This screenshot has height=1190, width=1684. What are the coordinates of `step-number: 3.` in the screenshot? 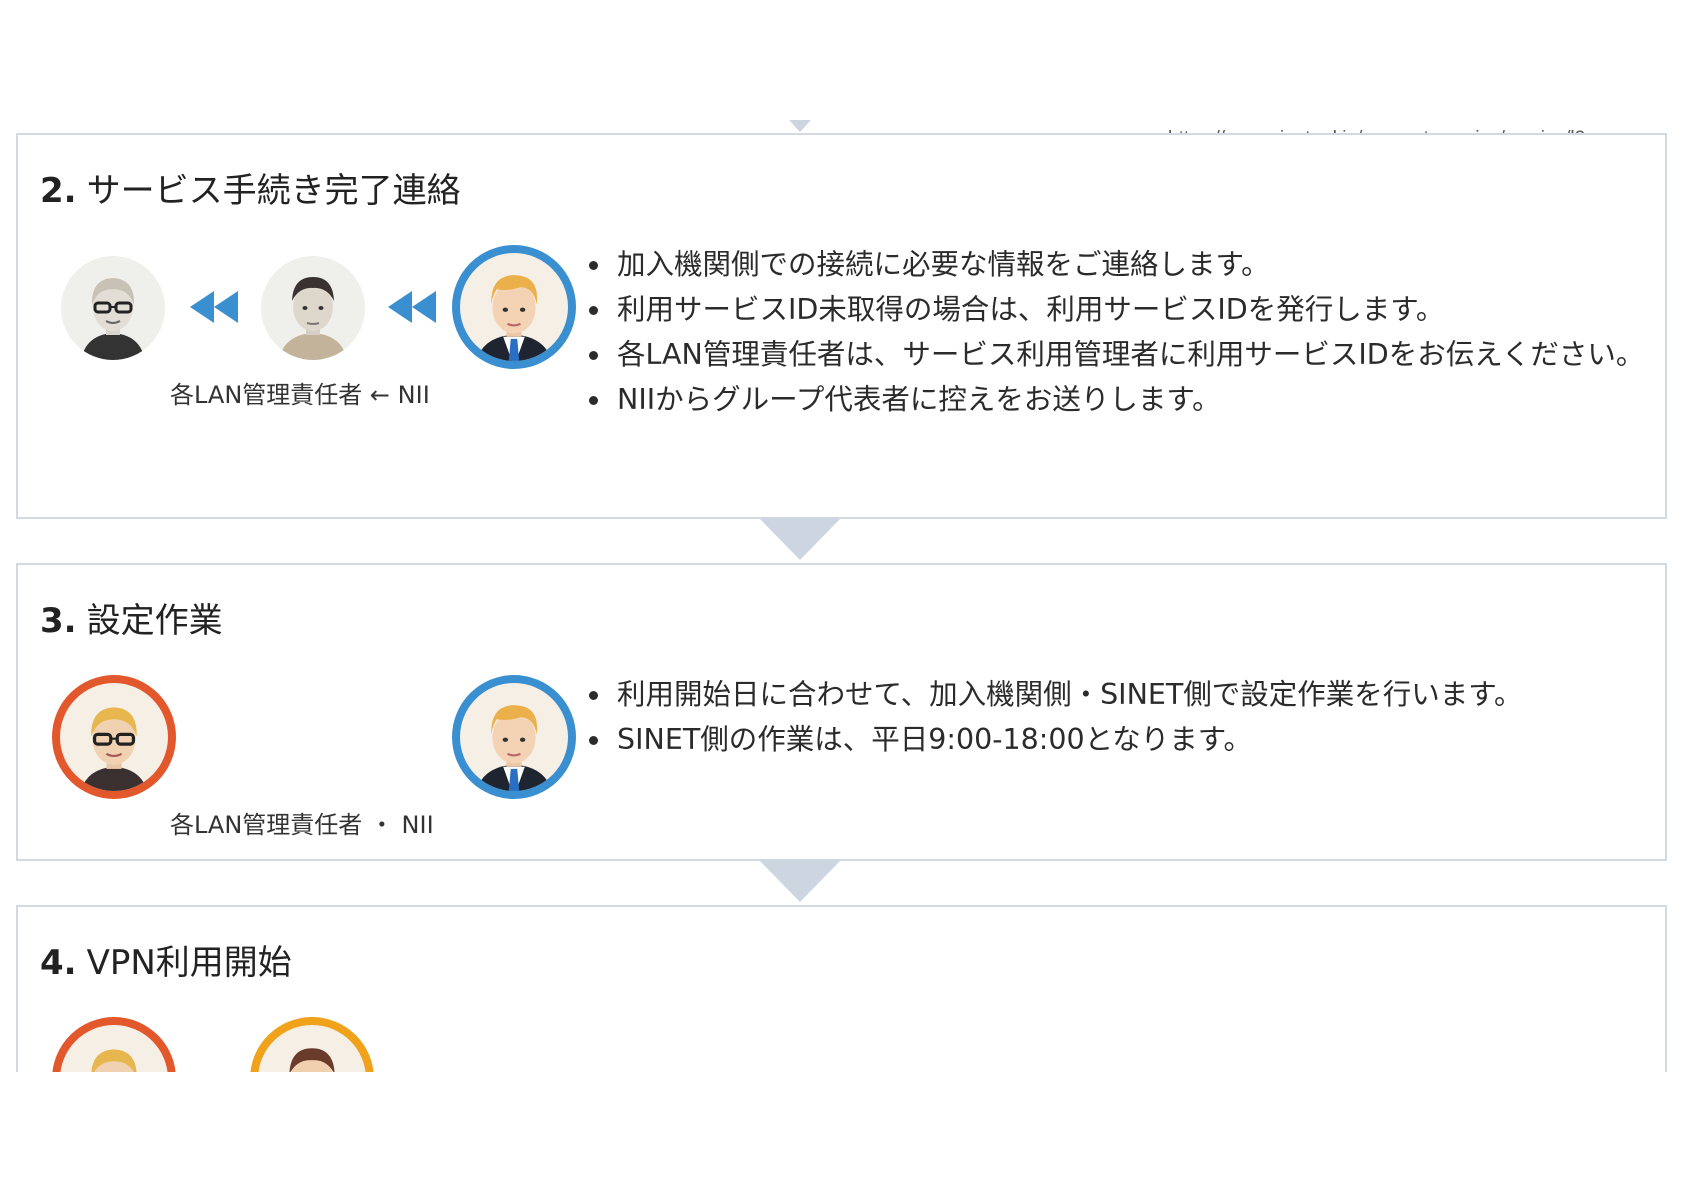 It's located at (58, 621).